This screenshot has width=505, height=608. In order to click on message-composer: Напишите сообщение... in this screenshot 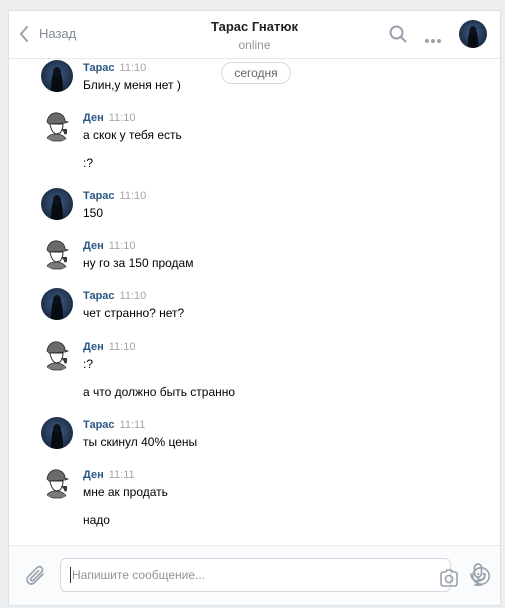, I will do `click(254, 575)`.